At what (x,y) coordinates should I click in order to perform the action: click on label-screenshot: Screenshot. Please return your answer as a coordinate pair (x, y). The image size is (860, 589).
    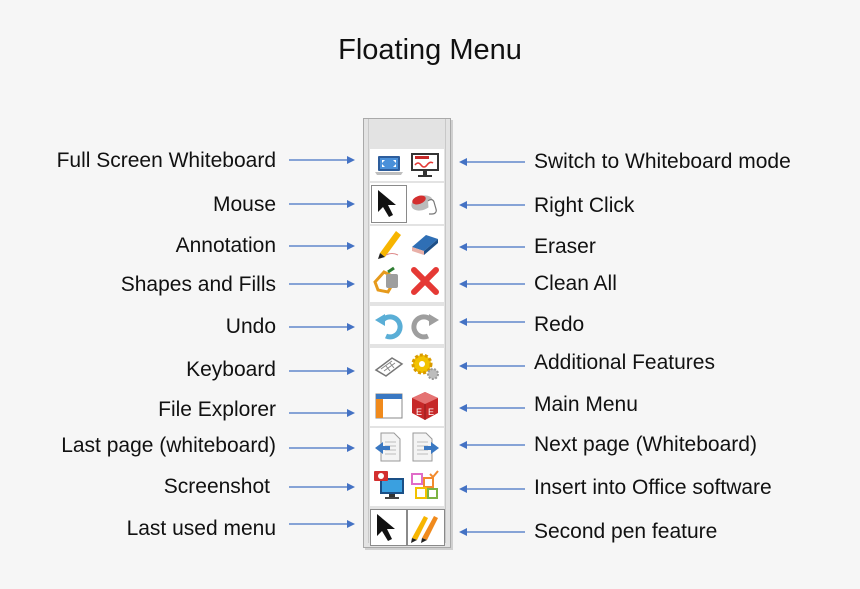
    Looking at the image, I should click on (216, 486).